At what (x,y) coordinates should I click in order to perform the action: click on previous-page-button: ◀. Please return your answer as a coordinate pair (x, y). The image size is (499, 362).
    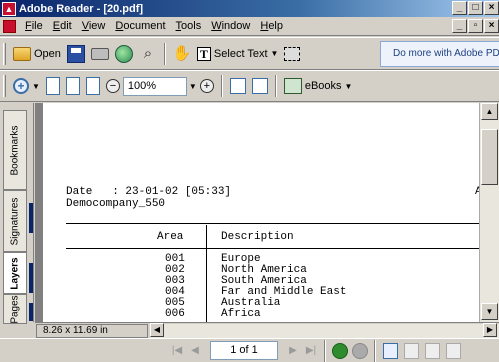
    Looking at the image, I should click on (195, 351).